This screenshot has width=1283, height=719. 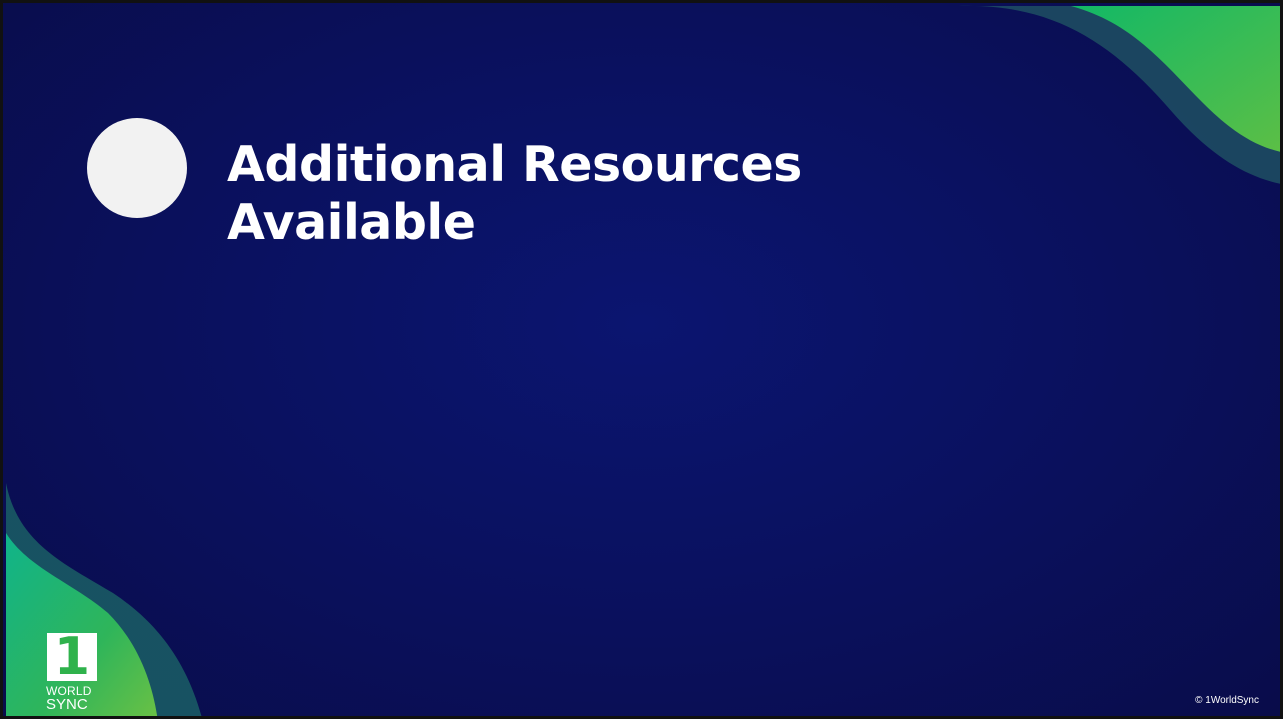 I want to click on slide-title-line2: Available, so click(x=351, y=222).